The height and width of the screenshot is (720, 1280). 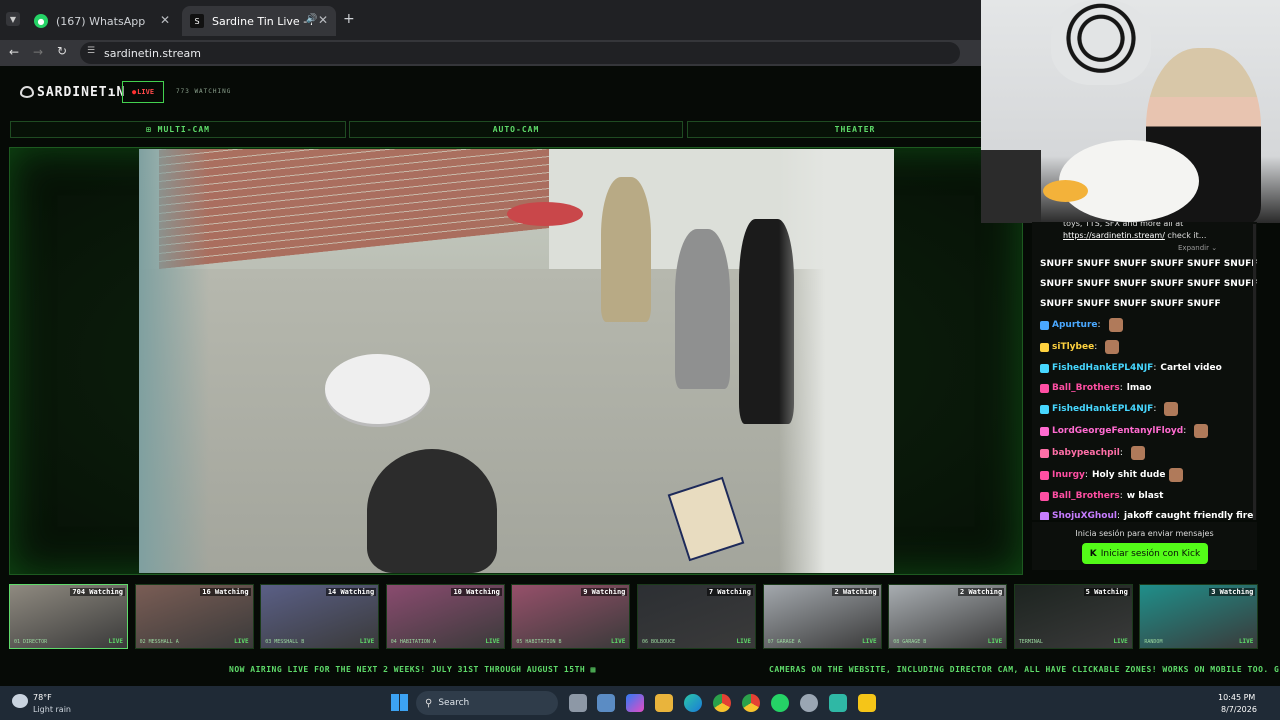 What do you see at coordinates (14, 52) in the screenshot?
I see `back-icon: ←` at bounding box center [14, 52].